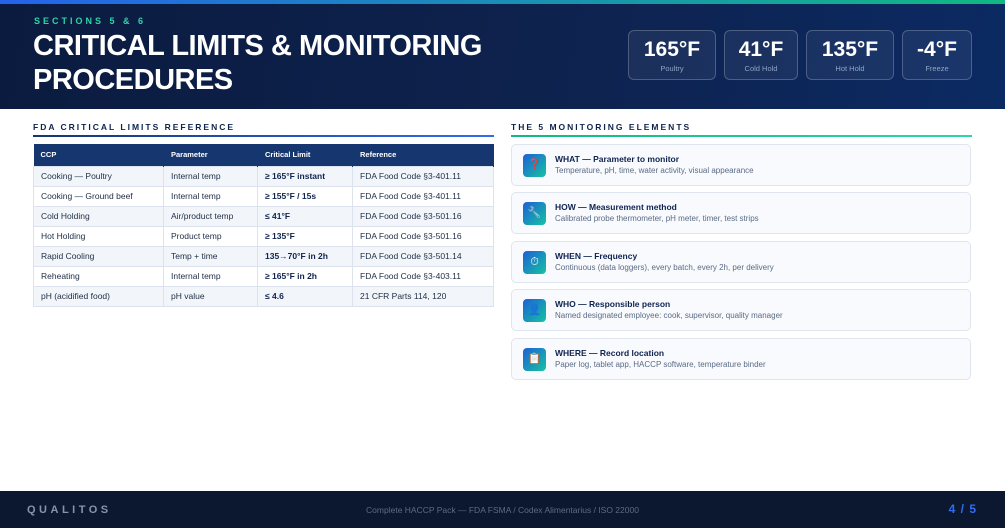 This screenshot has height=528, width=1005. Describe the element at coordinates (305, 236) in the screenshot. I see `limit-cell: ≥ 135°F` at that location.